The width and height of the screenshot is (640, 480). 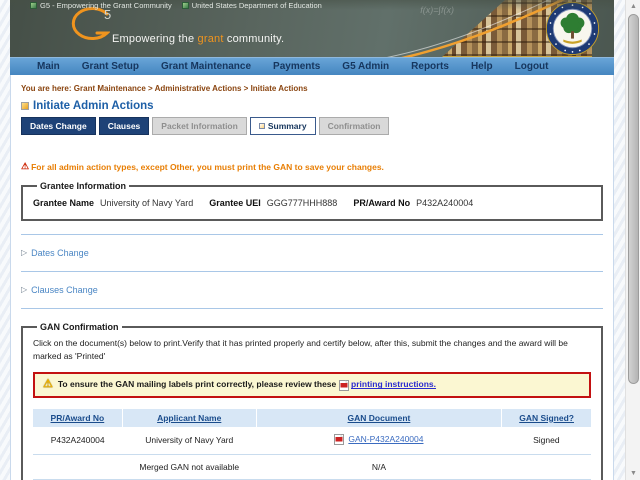 I want to click on gan-confirmation-legend: GAN Confirmation, so click(x=79, y=327).